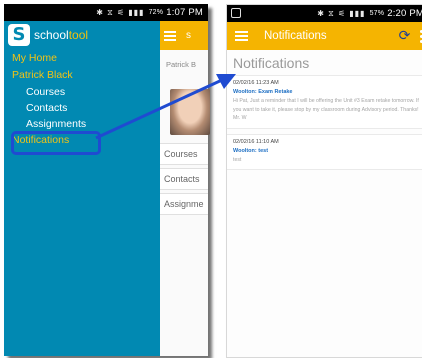 The width and height of the screenshot is (422, 358). I want to click on notification-subject: Woolton: Exam Retake, so click(263, 92).